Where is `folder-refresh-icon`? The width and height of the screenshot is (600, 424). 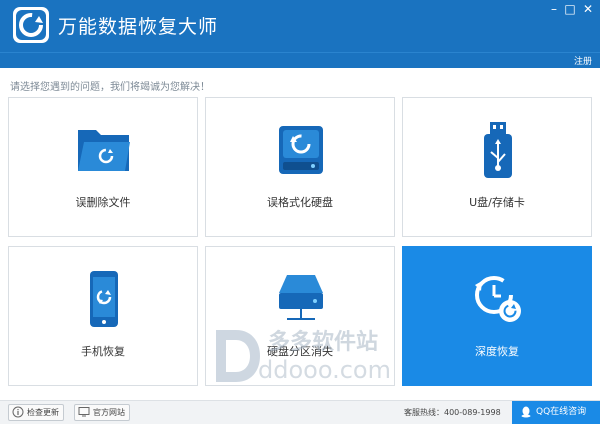 folder-refresh-icon is located at coordinates (104, 150).